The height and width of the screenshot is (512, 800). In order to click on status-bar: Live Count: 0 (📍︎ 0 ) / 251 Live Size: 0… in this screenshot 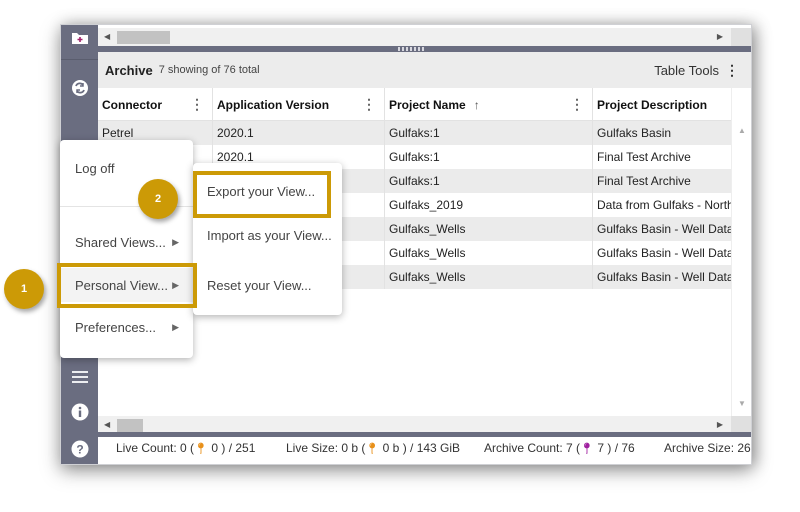, I will do `click(424, 448)`.